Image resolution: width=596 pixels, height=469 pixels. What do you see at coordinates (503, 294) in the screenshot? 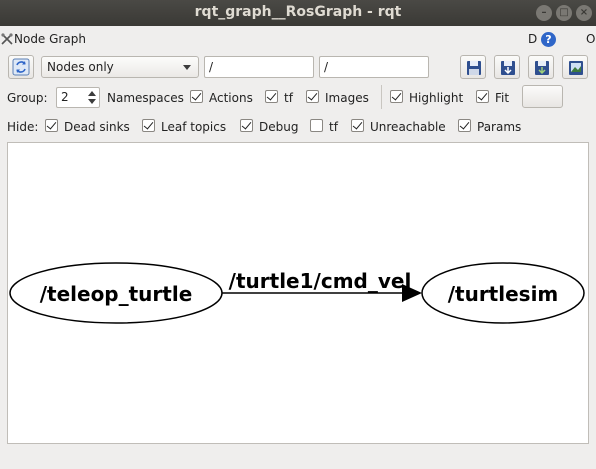
I see `graph-node-turtlesim-label: /turtlesim` at bounding box center [503, 294].